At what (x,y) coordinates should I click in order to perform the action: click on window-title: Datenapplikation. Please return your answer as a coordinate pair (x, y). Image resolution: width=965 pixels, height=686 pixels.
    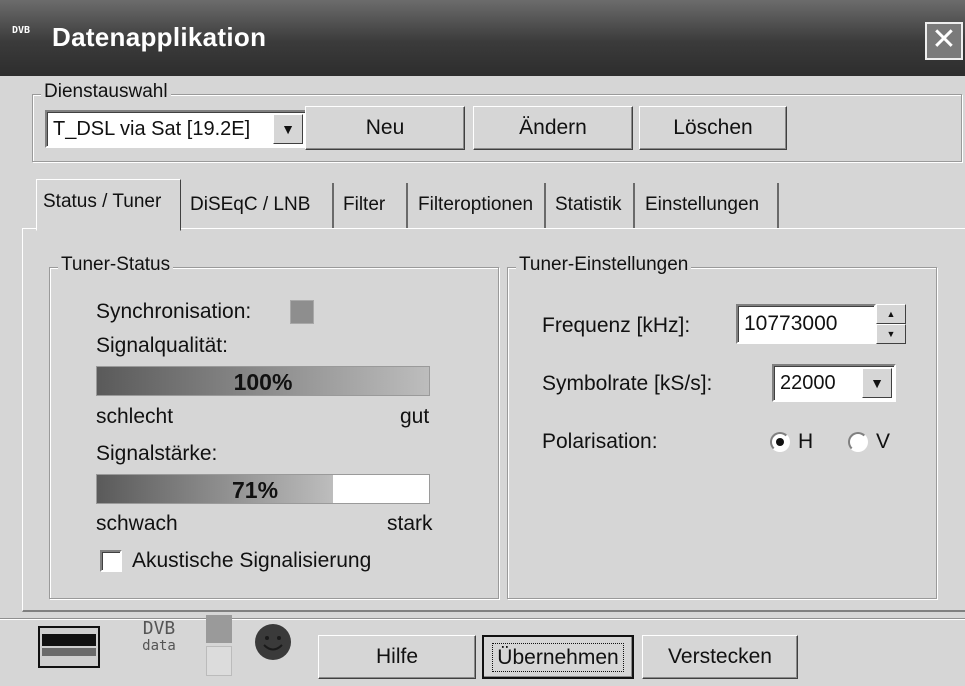
    Looking at the image, I should click on (159, 37).